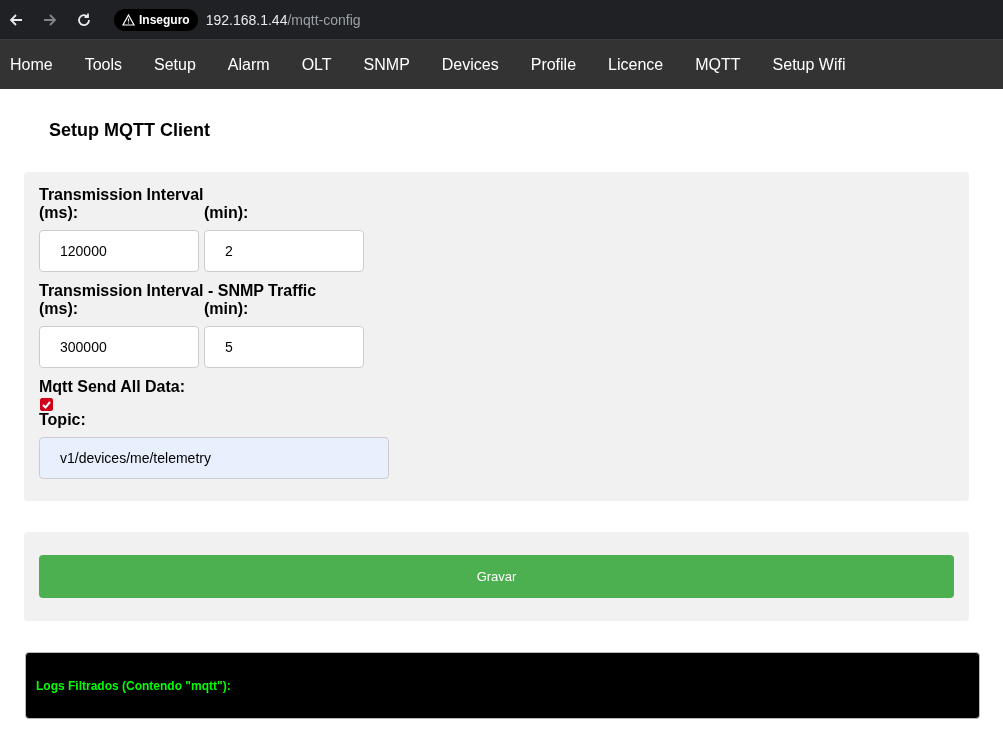 The image size is (1003, 744). Describe the element at coordinates (34, 64) in the screenshot. I see `nav-link: Home` at that location.